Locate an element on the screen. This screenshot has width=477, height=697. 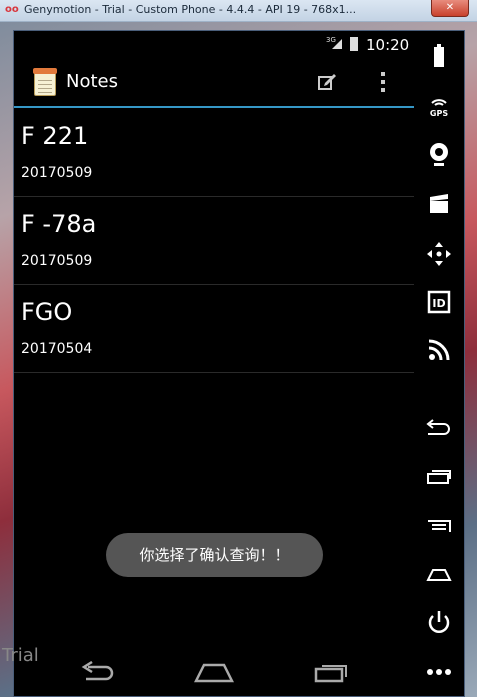
notes-app-icon is located at coordinates (45, 82).